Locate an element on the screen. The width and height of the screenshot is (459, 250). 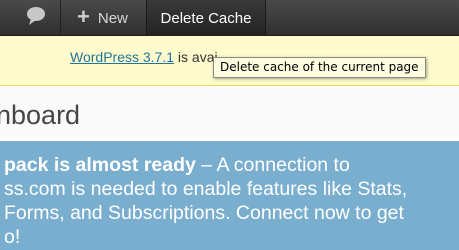
speech-bubble-icon is located at coordinates (36, 18).